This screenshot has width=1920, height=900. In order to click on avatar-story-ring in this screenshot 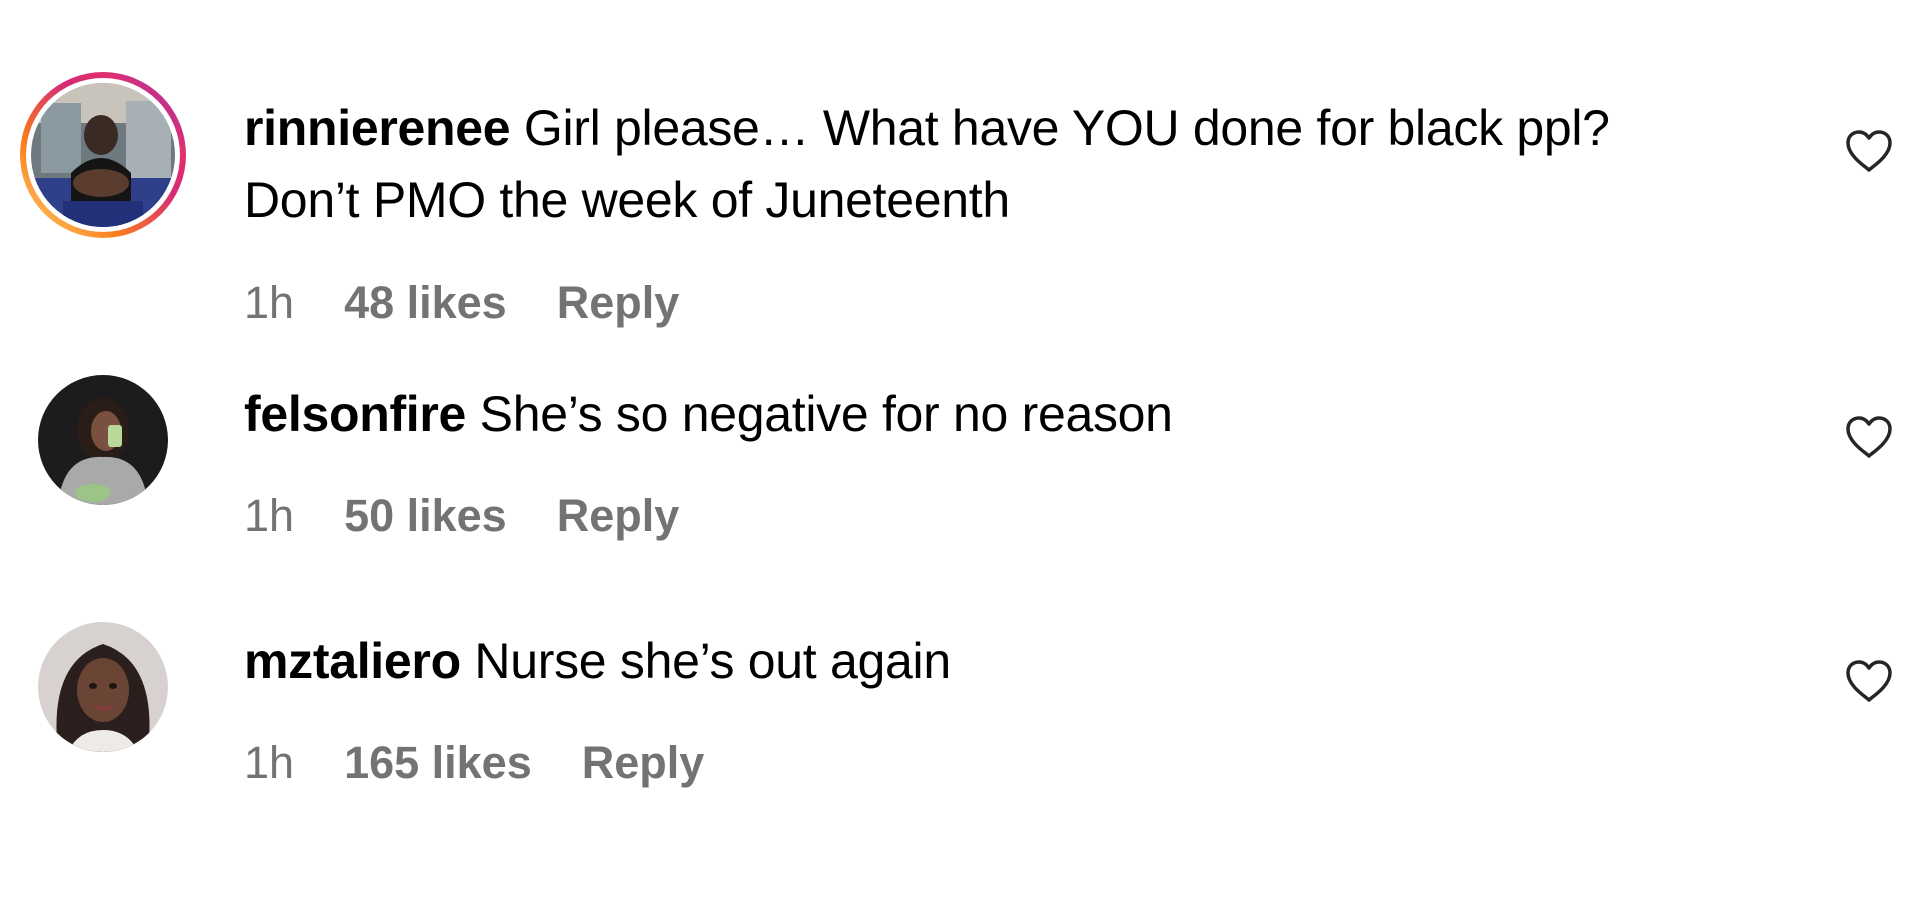, I will do `click(103, 155)`.